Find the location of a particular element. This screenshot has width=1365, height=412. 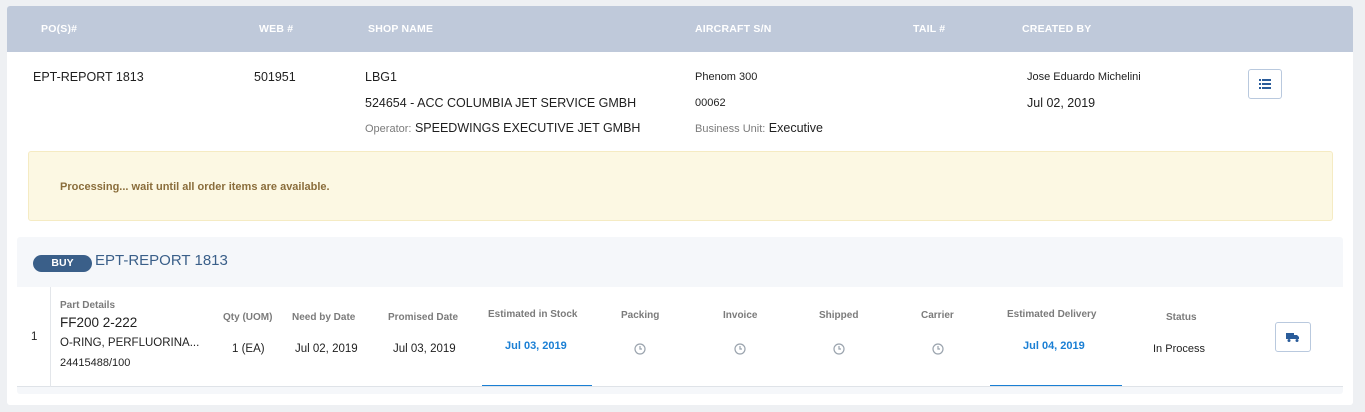

operator: Operator: SPEEDWINGS EXECUTIVE JET GMBH is located at coordinates (502, 128).